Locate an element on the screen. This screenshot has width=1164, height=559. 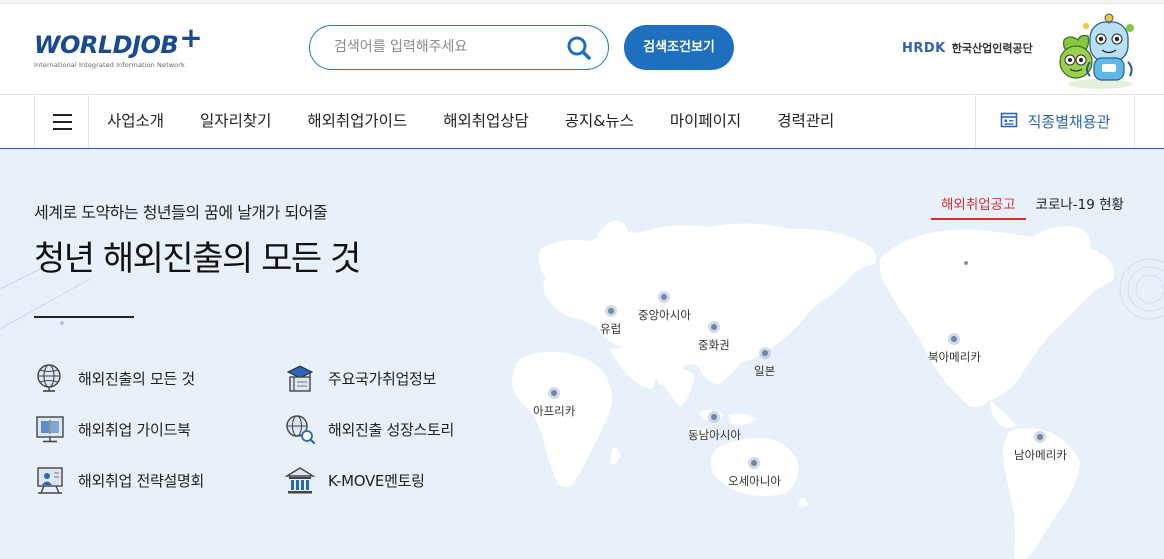
region-label: 오세아니아 is located at coordinates (754, 481).